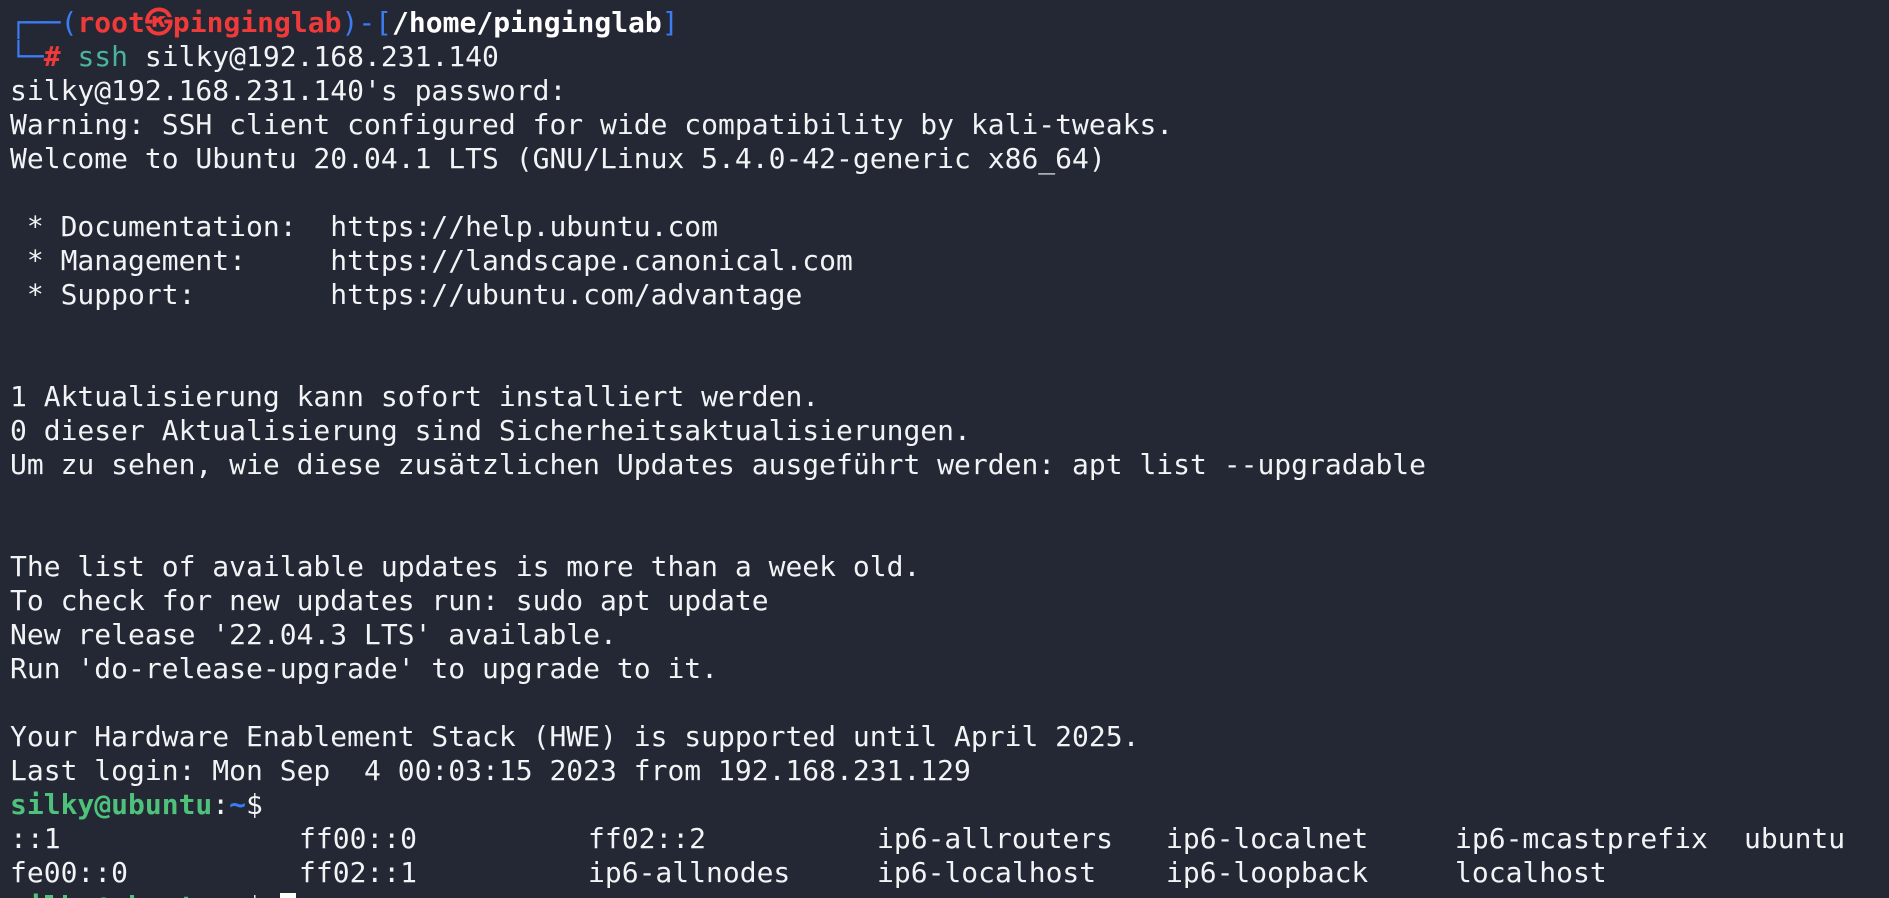  I want to click on completion-item: ::1, so click(35, 838).